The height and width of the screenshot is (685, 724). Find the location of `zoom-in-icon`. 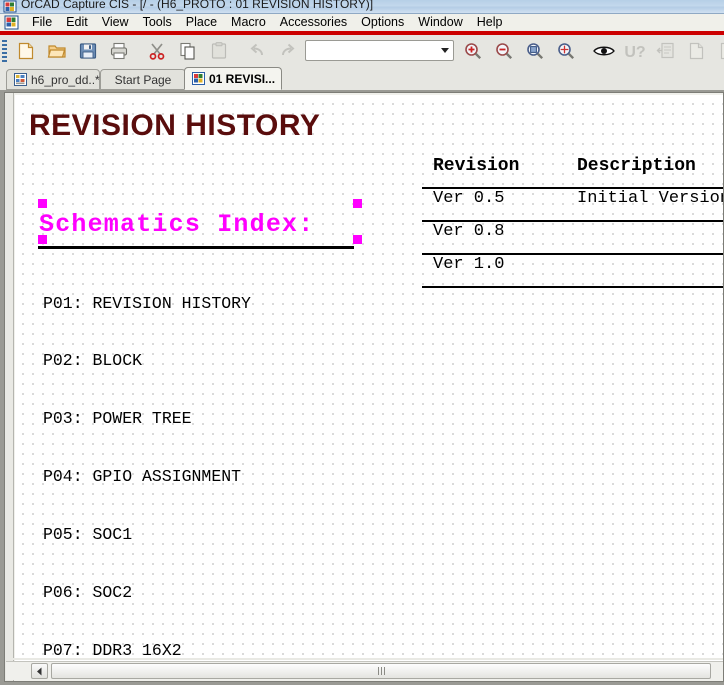

zoom-in-icon is located at coordinates (472, 50).